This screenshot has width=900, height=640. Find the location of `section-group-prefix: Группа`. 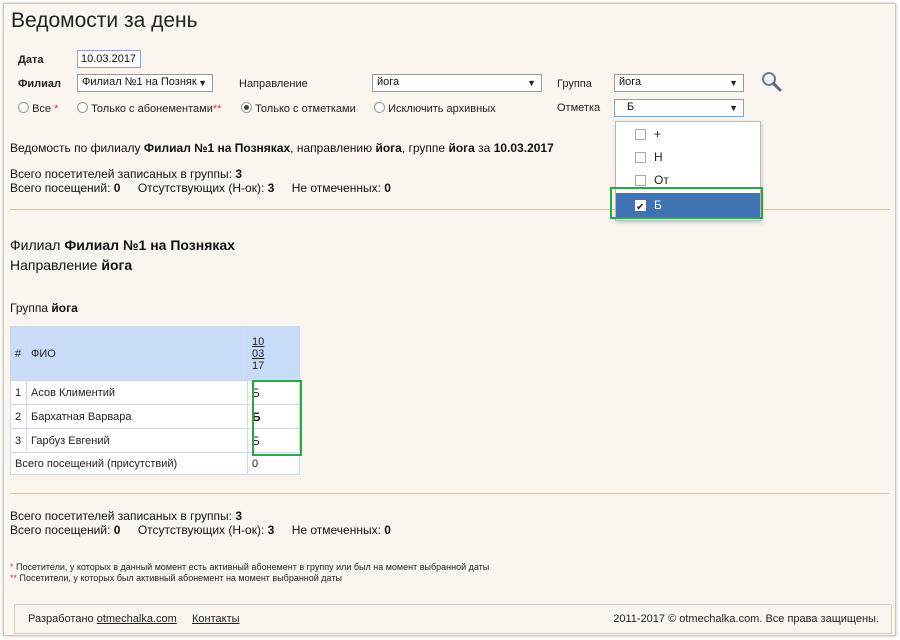

section-group-prefix: Группа is located at coordinates (29, 308).